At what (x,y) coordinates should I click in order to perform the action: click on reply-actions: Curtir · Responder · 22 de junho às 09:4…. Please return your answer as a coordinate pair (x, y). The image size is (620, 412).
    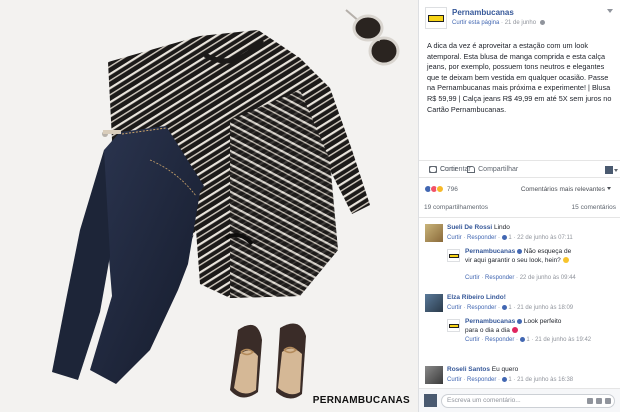
    Looking at the image, I should click on (520, 278).